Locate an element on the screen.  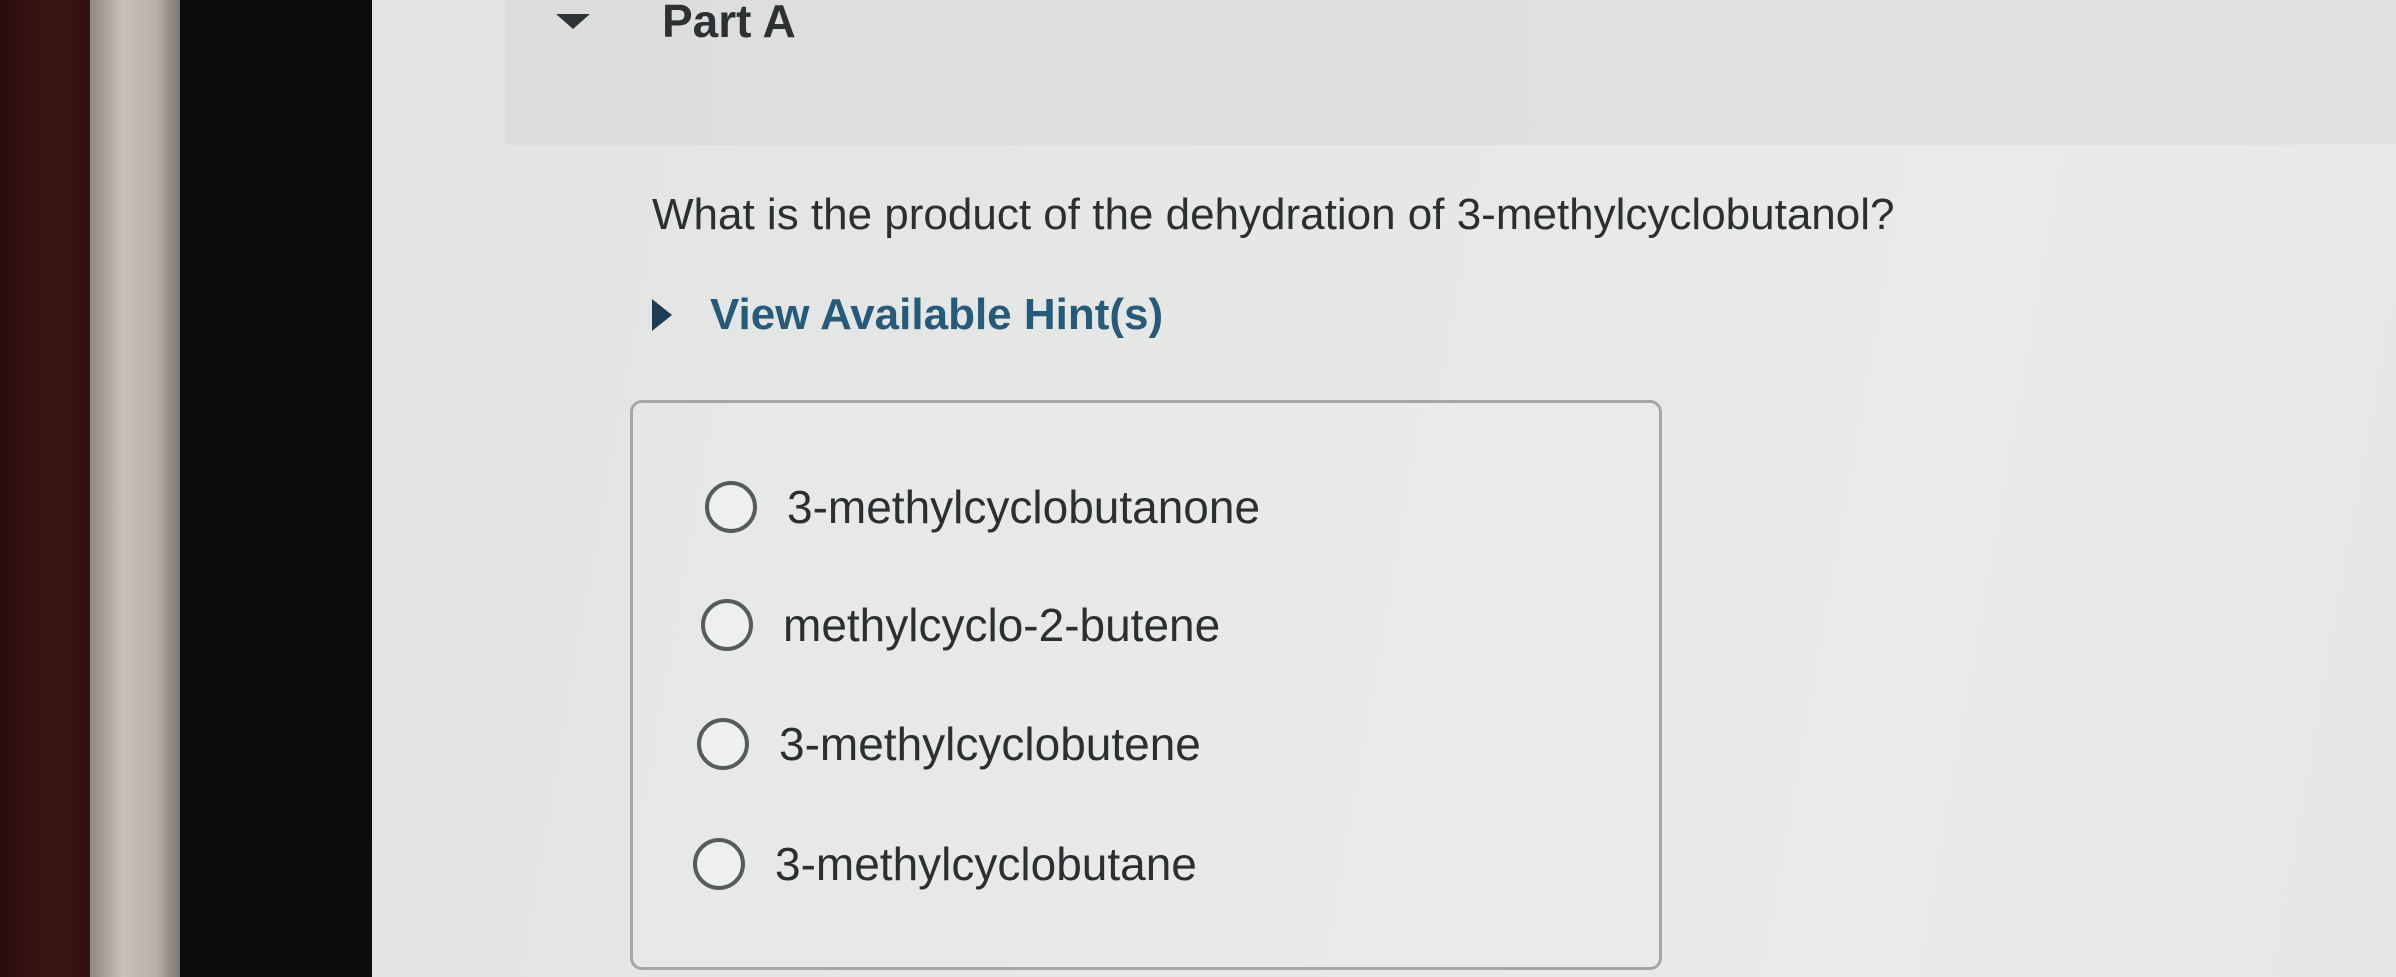
option-1: 3-methylcyclobutanone is located at coordinates (982, 507).